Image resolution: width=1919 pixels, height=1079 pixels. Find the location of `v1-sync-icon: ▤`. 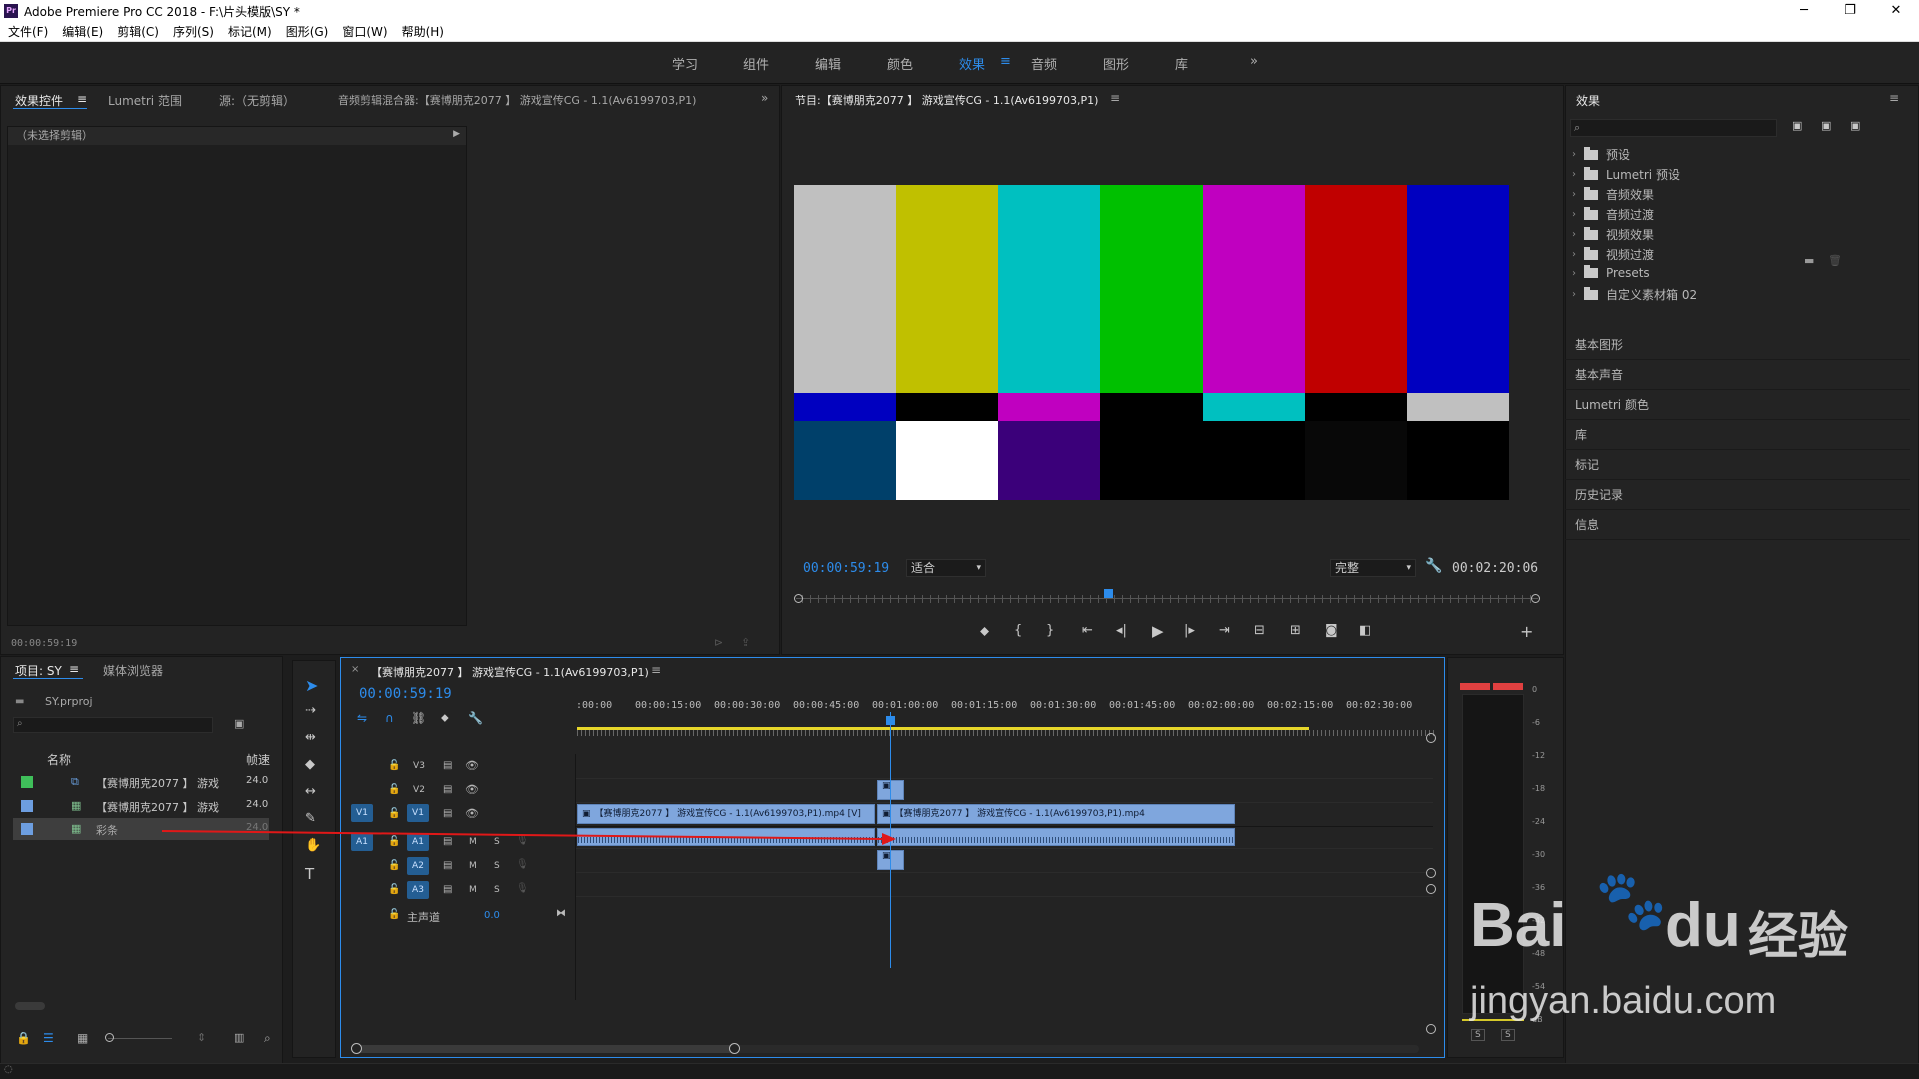

v1-sync-icon: ▤ is located at coordinates (447, 813).